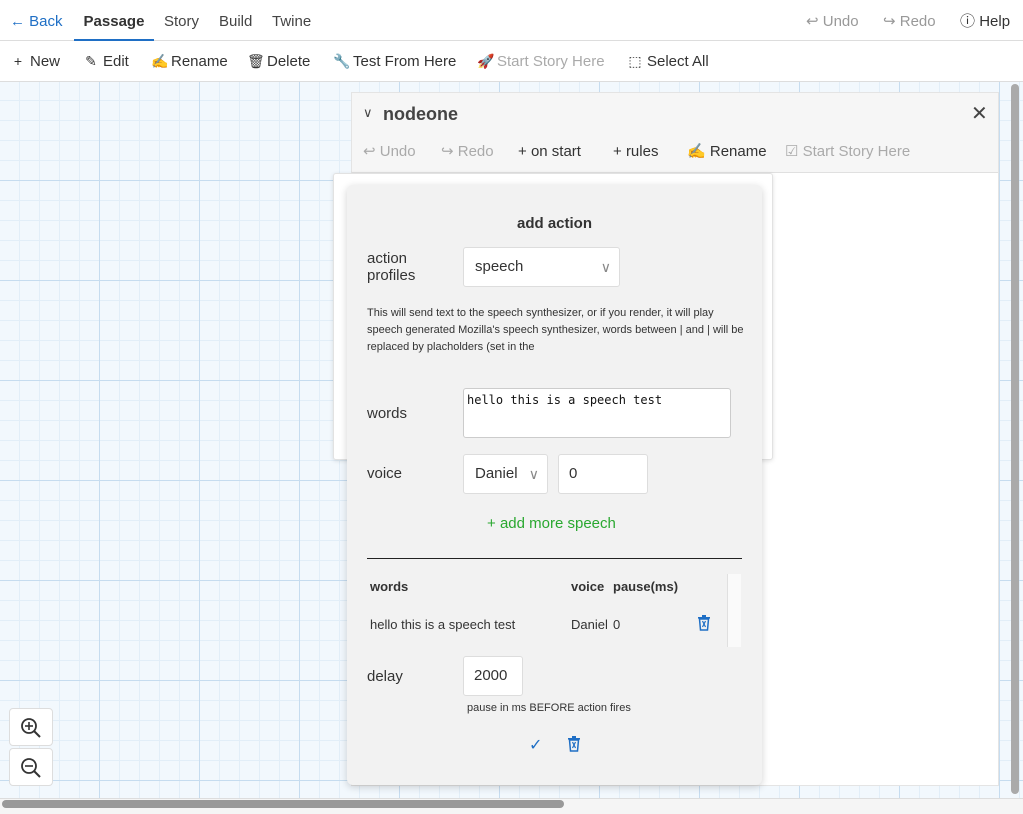 Image resolution: width=1023 pixels, height=814 pixels. What do you see at coordinates (114, 20) in the screenshot?
I see `tab-passage: Passage` at bounding box center [114, 20].